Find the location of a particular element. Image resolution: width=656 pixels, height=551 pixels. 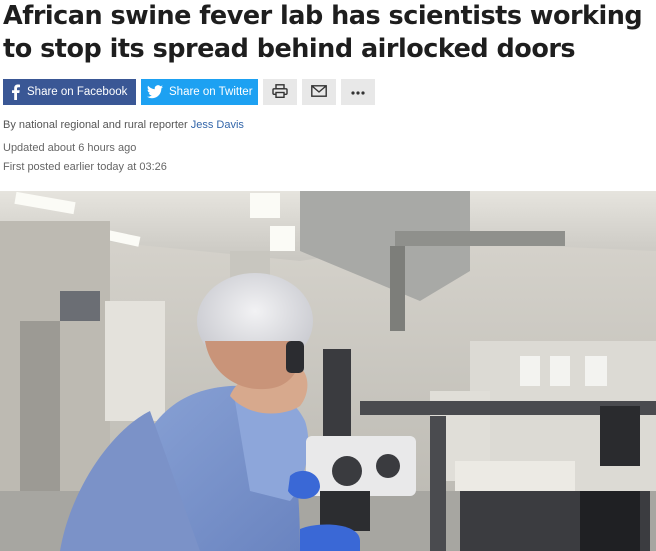

more-button is located at coordinates (358, 92).